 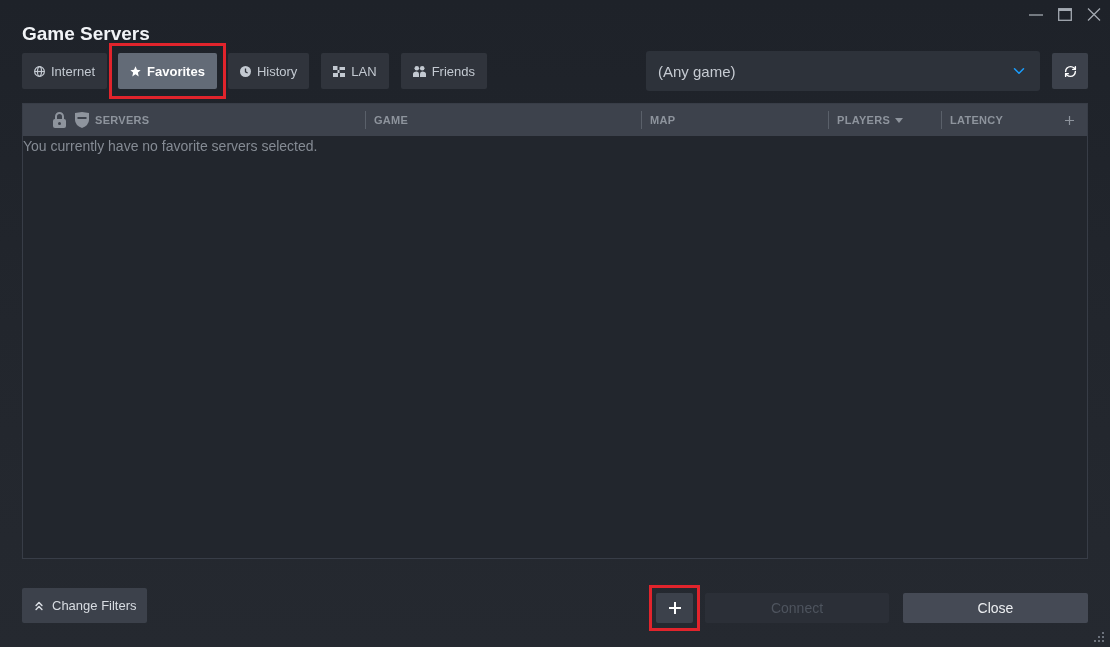 I want to click on resize-grip-icon, so click(x=1099, y=638).